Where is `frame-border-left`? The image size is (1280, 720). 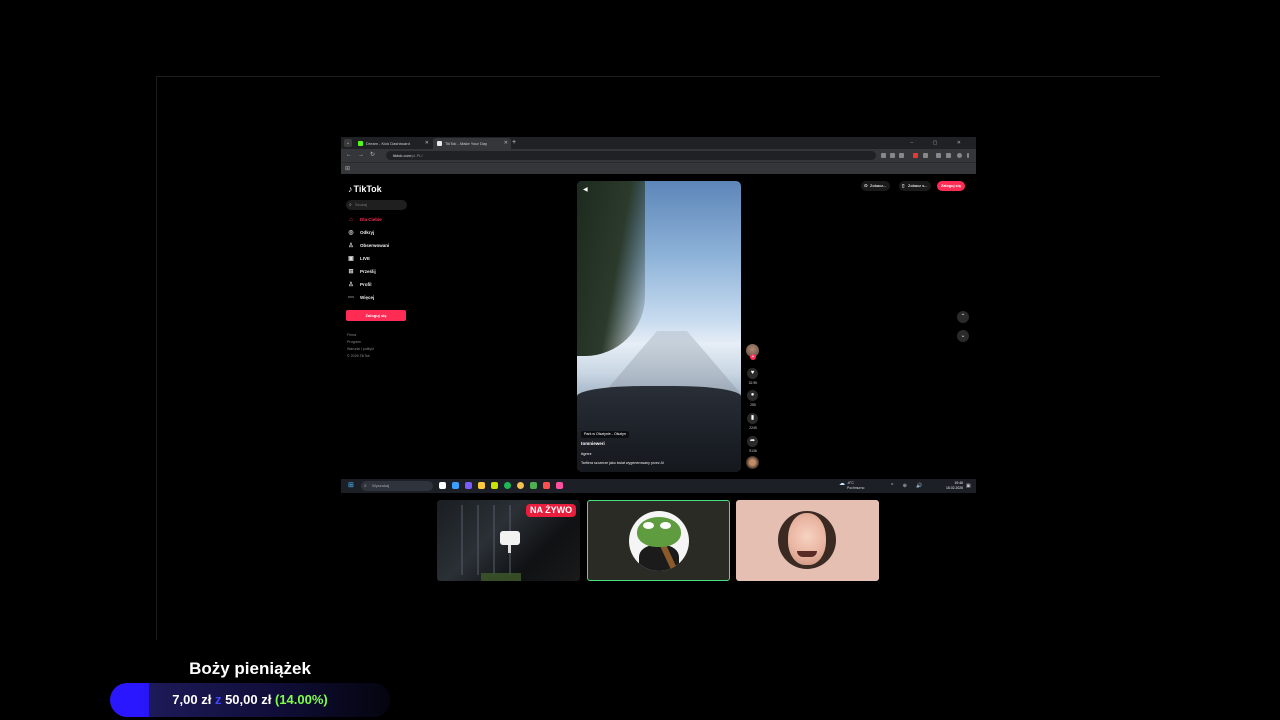 frame-border-left is located at coordinates (156, 358).